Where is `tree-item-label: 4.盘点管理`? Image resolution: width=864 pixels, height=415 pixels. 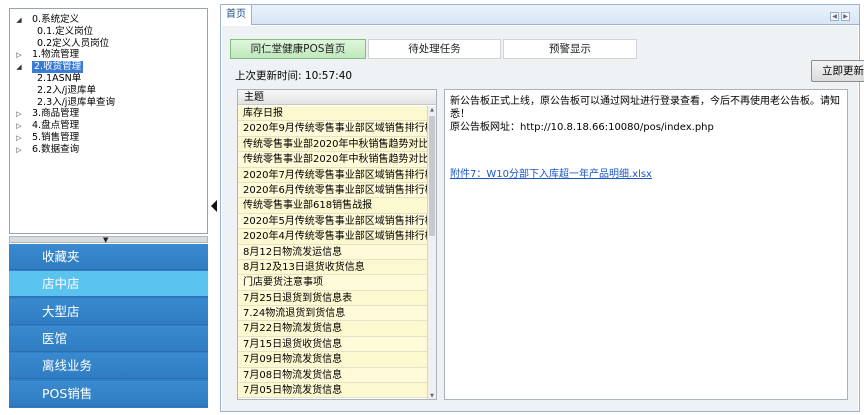 tree-item-label: 4.盘点管理 is located at coordinates (56, 126).